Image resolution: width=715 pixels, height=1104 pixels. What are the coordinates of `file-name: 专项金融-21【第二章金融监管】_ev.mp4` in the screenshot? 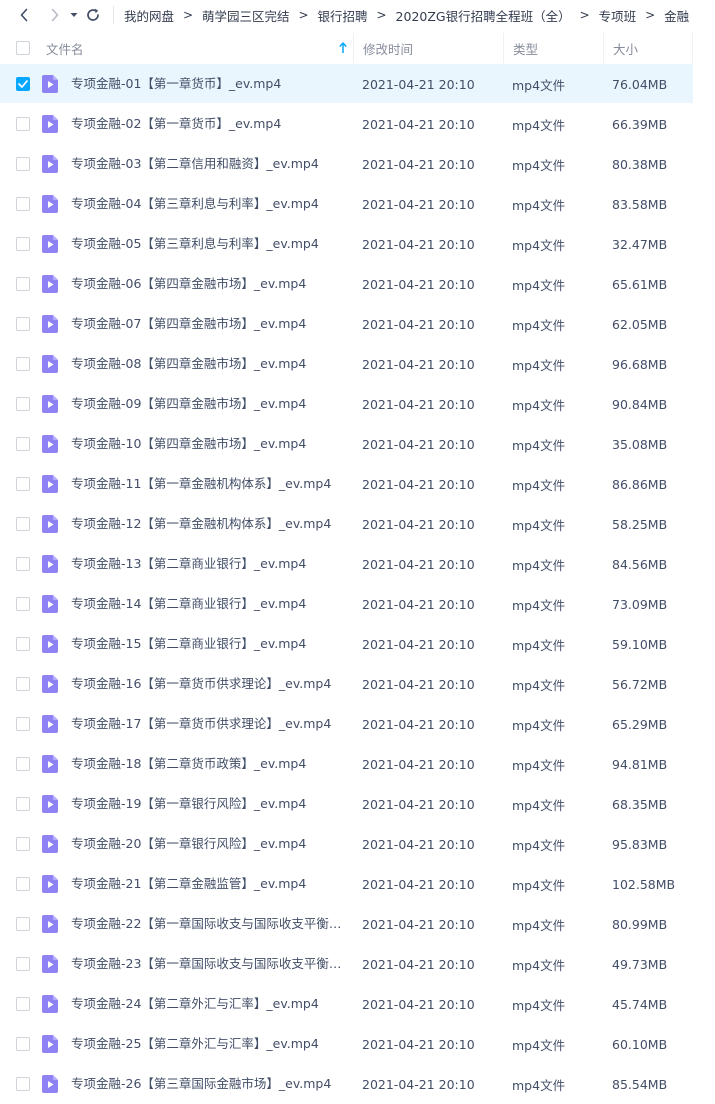 It's located at (209, 884).